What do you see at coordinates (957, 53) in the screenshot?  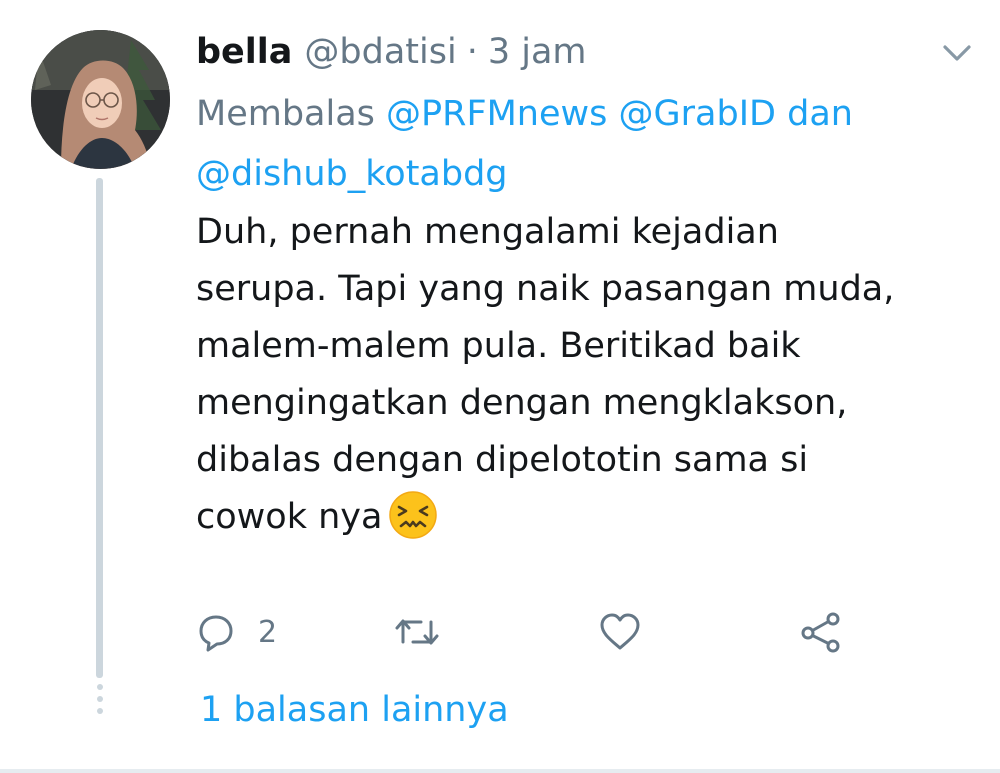 I see `chevron-down-icon` at bounding box center [957, 53].